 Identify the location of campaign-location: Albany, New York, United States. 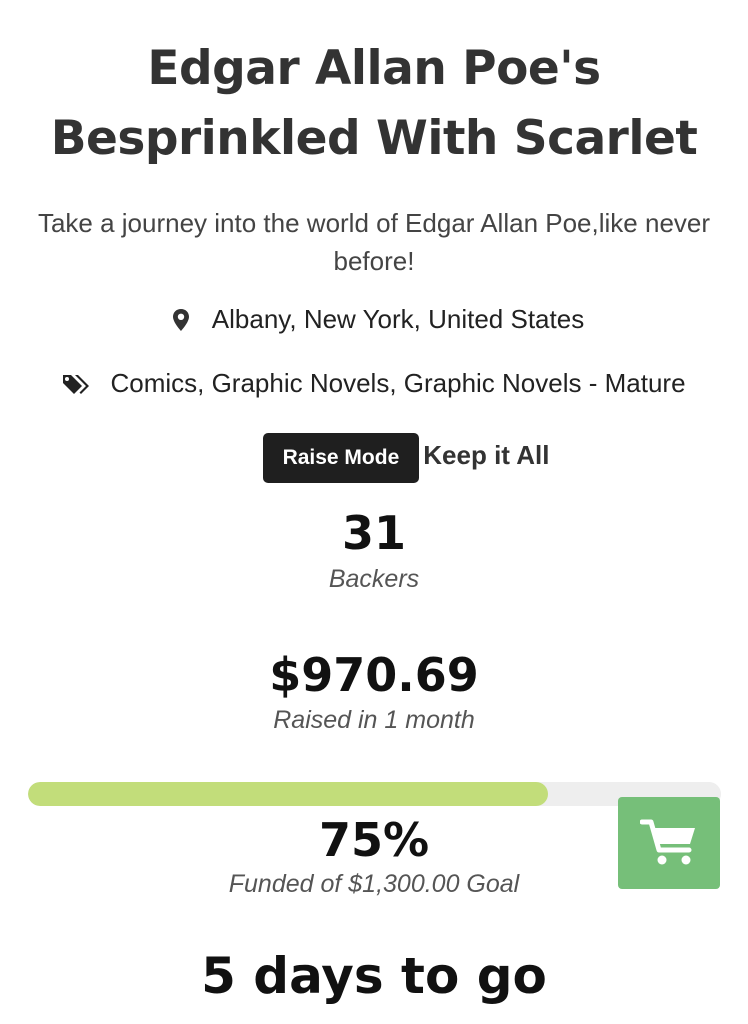
(374, 319).